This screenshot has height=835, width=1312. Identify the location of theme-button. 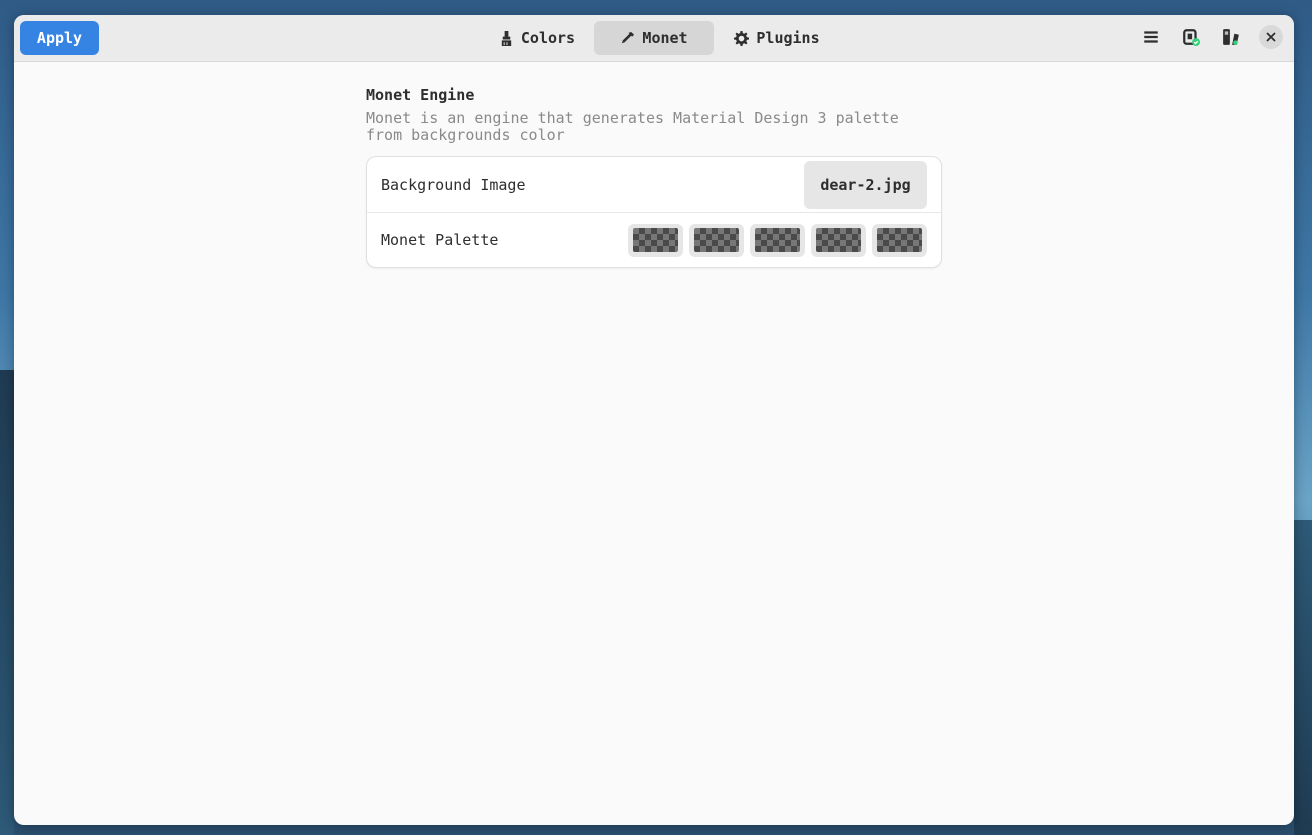
(1231, 37).